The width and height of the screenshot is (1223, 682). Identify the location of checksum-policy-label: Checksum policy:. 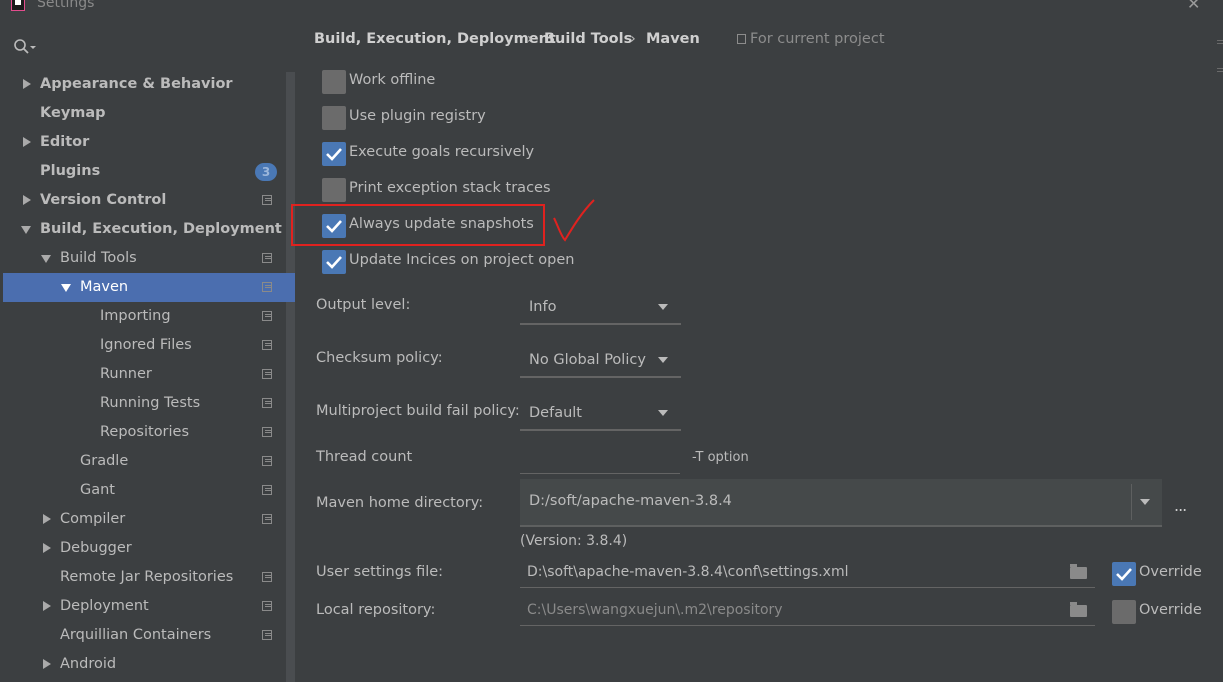
(379, 358).